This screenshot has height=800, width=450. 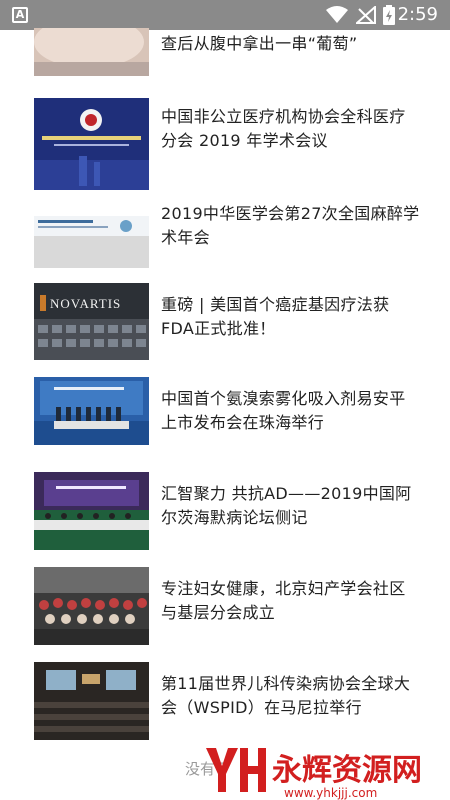 I want to click on list-item: 中国非公立医疗机构协会全科医疗分会 2019 年学术会议, so click(x=225, y=142).